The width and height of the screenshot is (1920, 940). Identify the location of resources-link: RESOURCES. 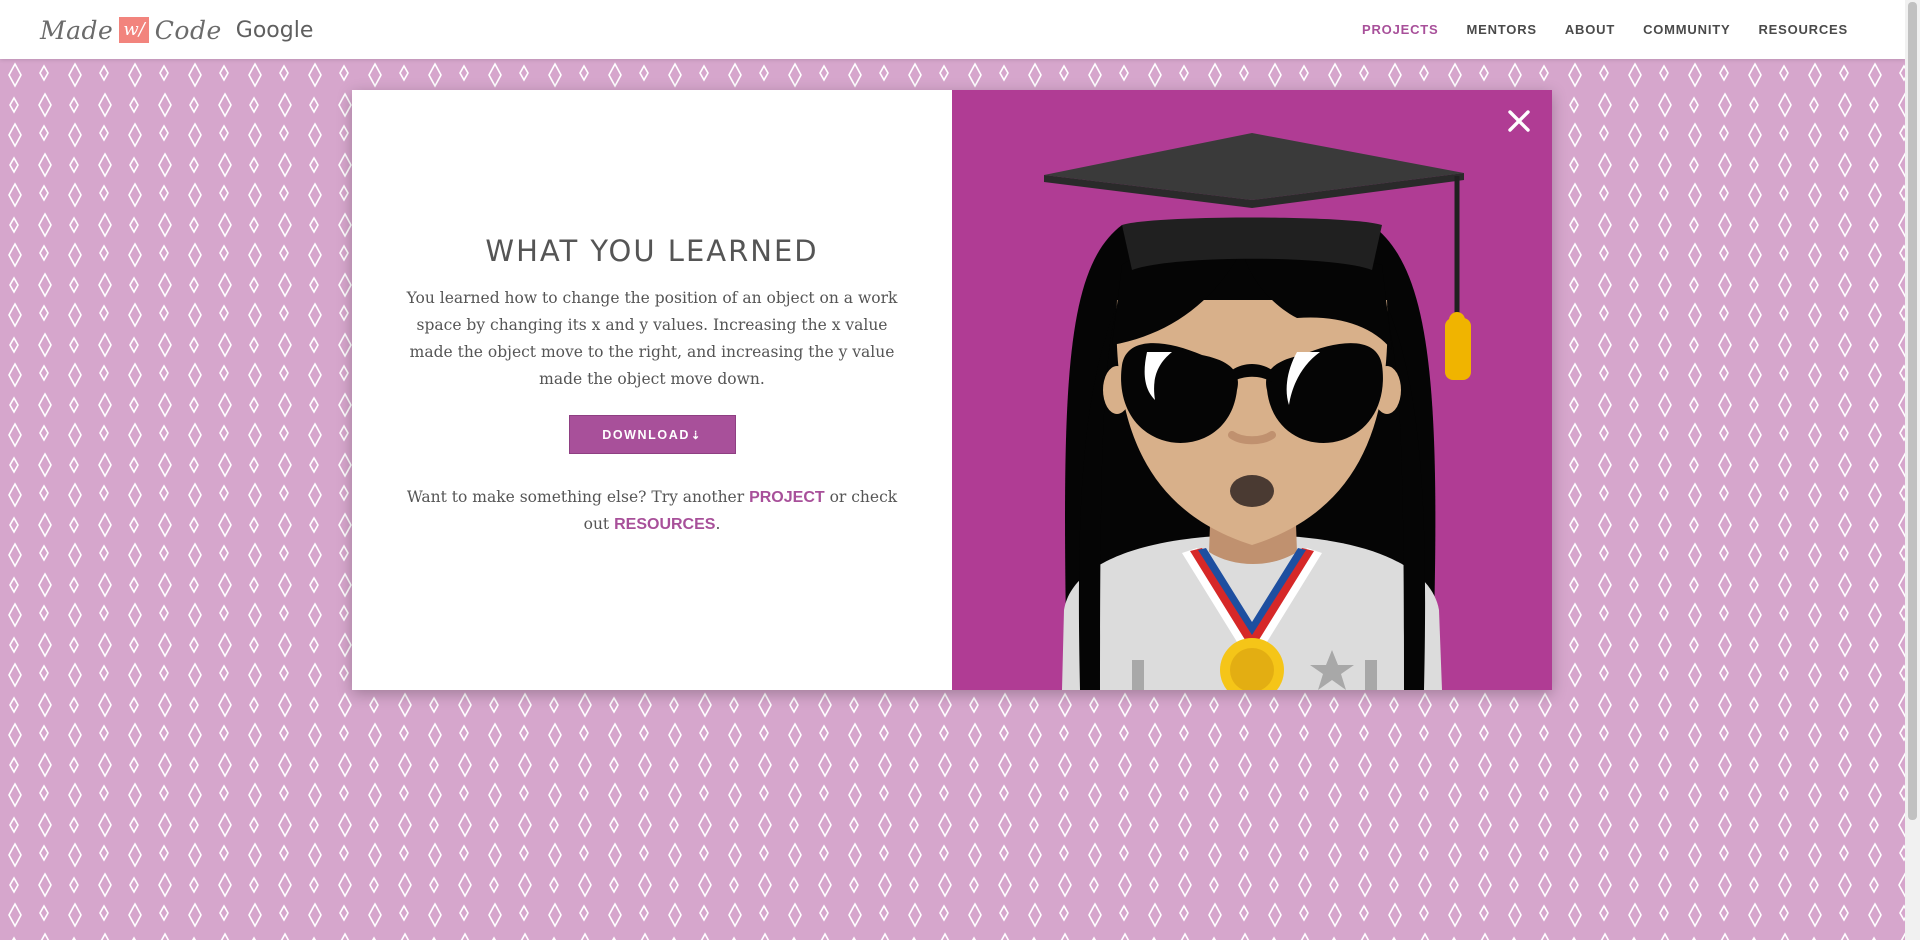
(664, 524).